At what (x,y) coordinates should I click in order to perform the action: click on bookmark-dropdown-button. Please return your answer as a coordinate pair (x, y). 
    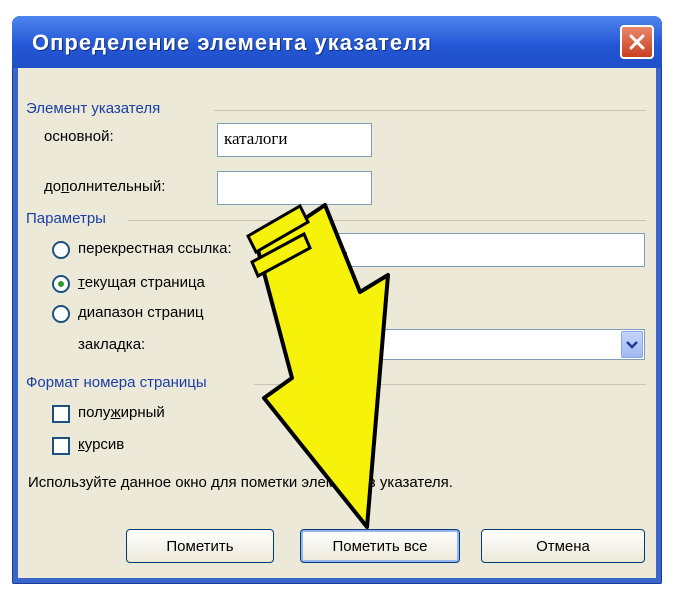
    Looking at the image, I should click on (632, 344).